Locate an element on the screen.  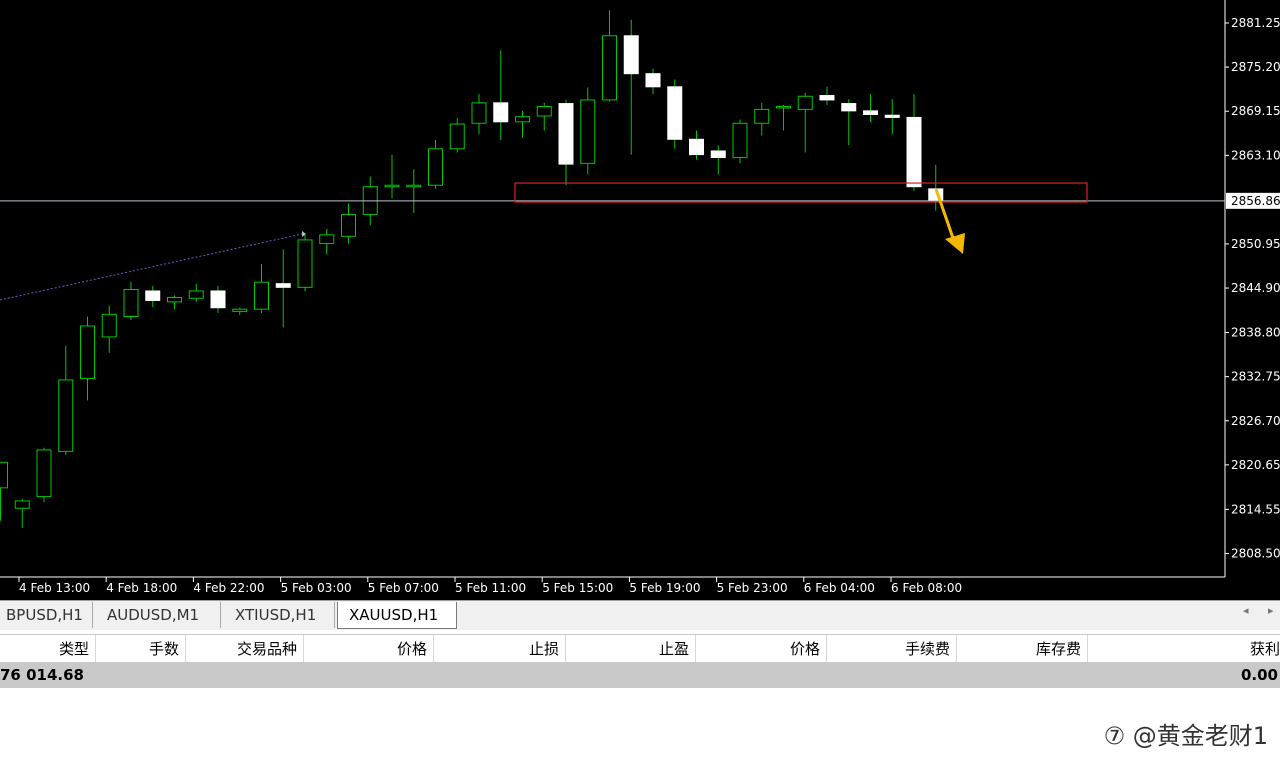
price-tick-label: 2863.10 is located at coordinates (1255, 155).